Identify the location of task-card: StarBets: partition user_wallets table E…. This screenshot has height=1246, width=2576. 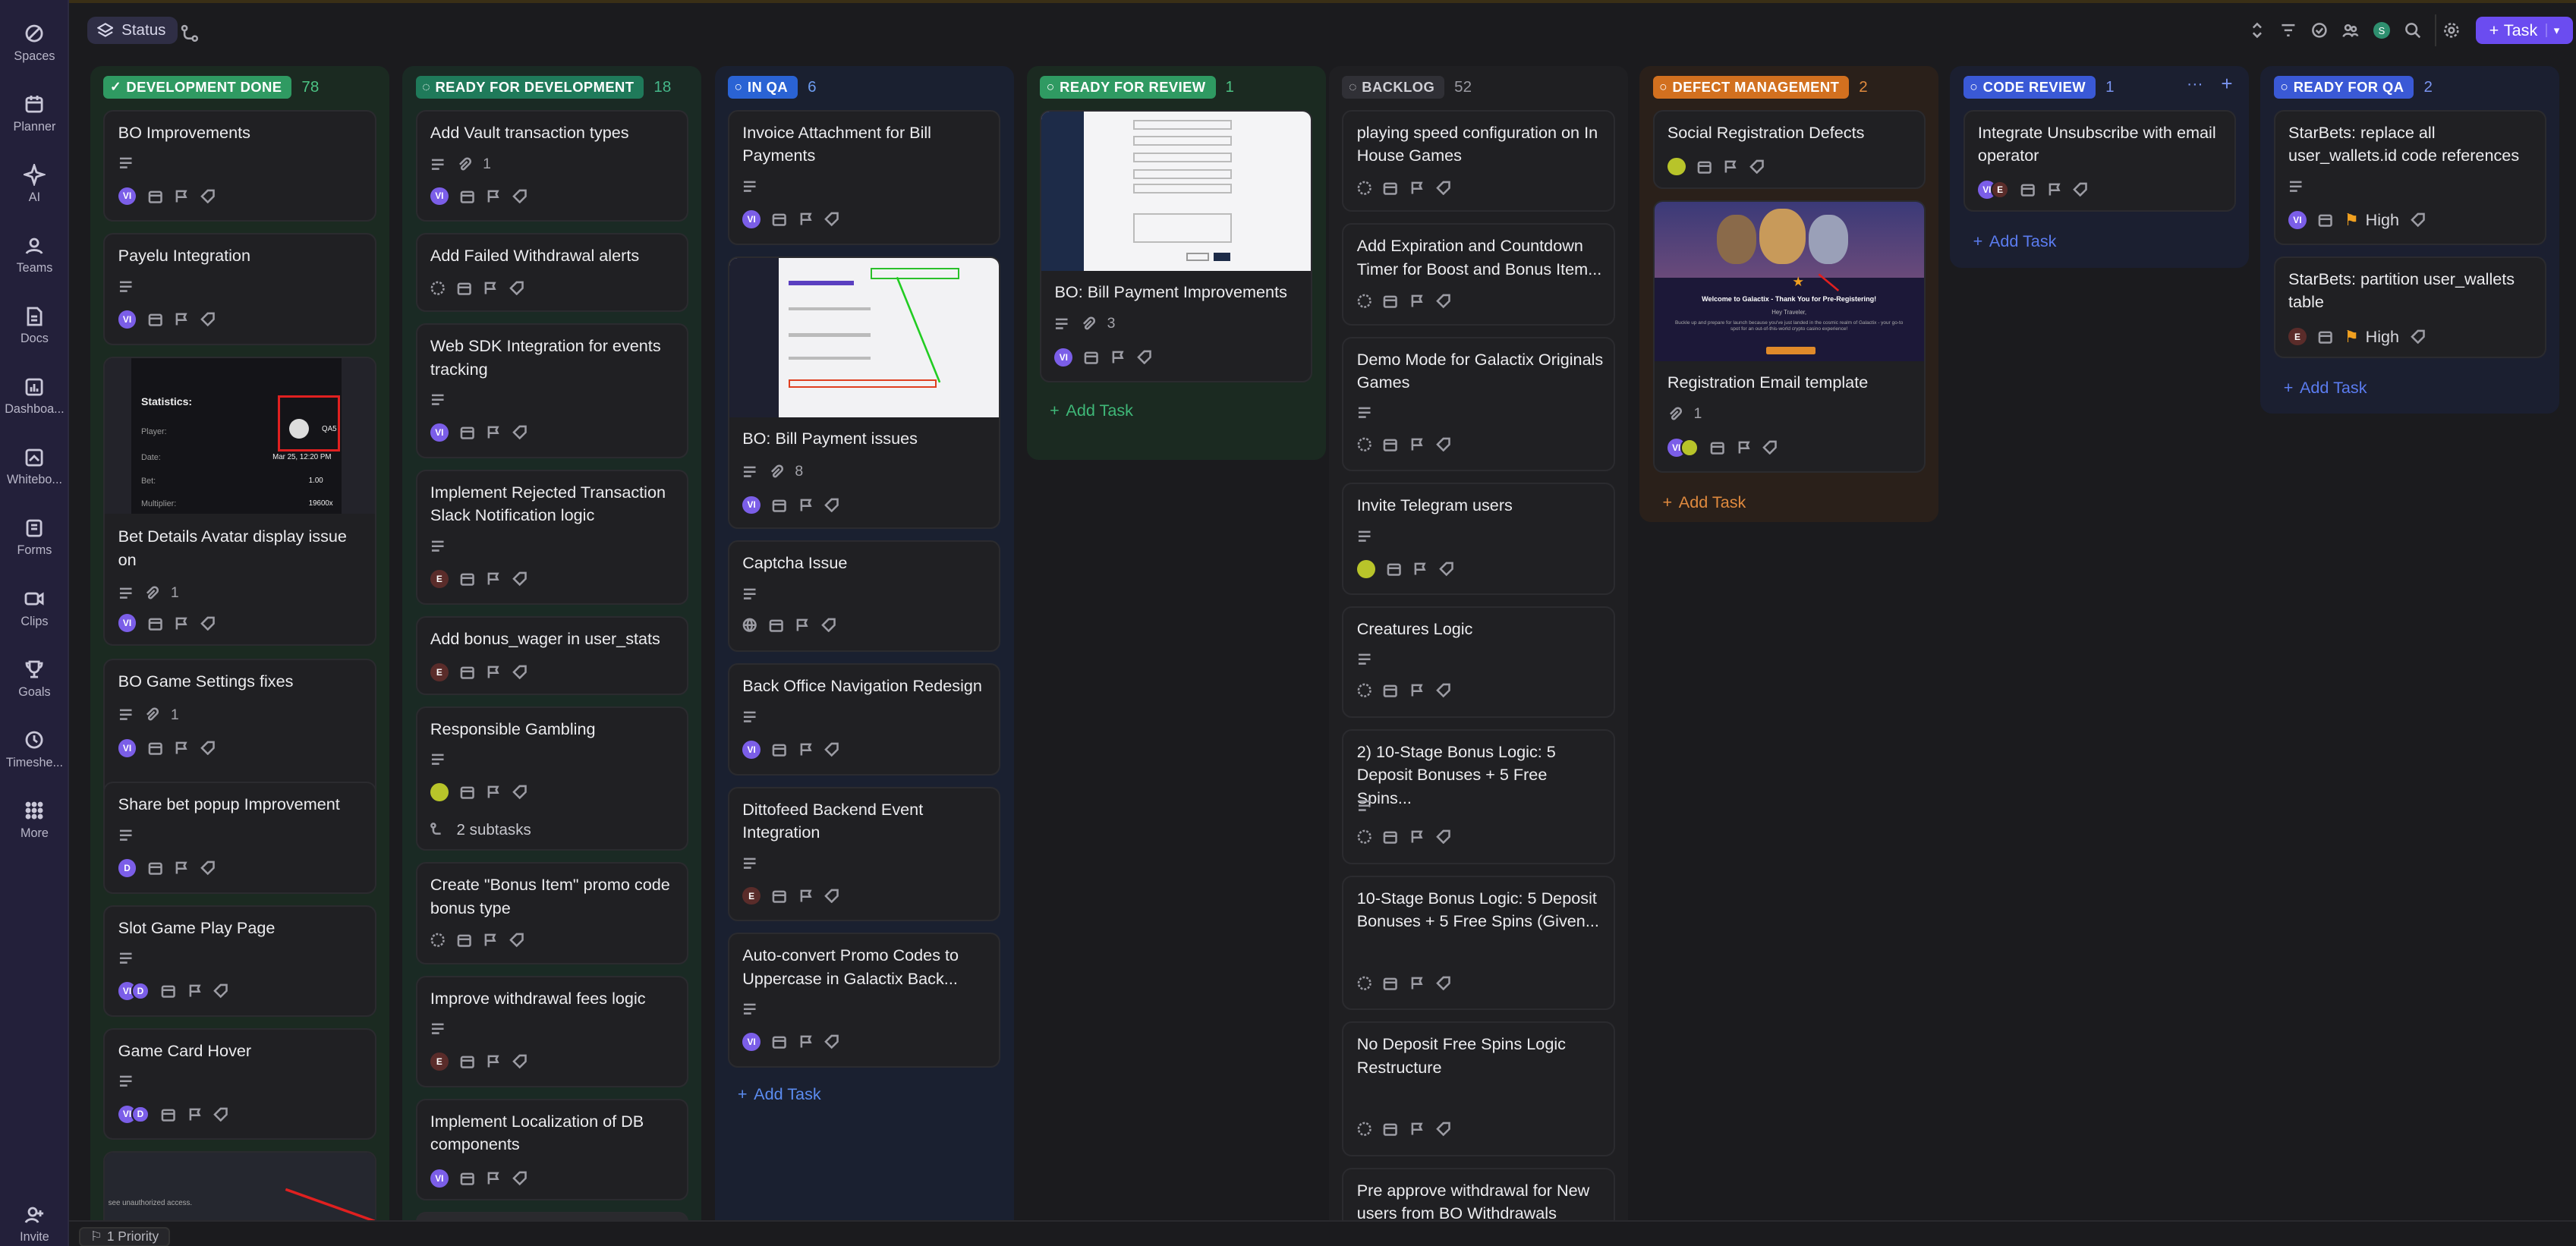
(2410, 307).